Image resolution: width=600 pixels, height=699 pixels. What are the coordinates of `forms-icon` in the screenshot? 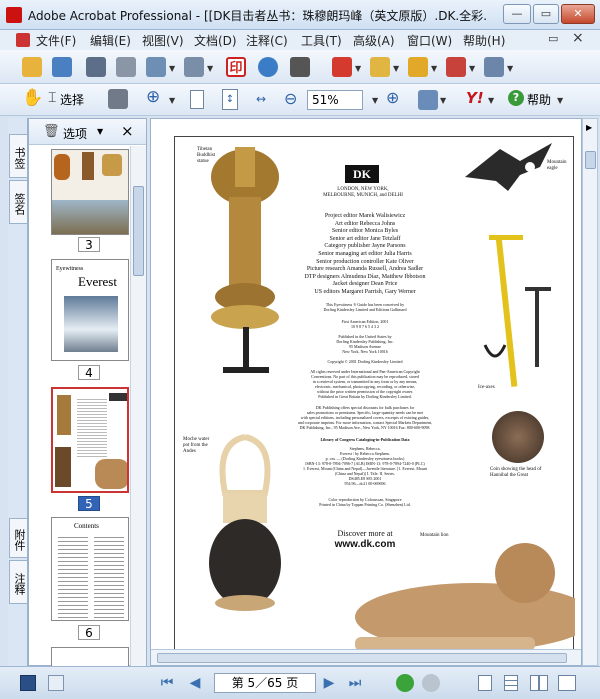 It's located at (494, 67).